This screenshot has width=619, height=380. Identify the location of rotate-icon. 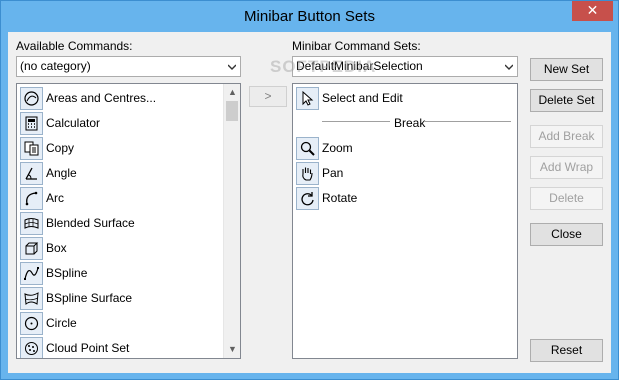
(307, 198).